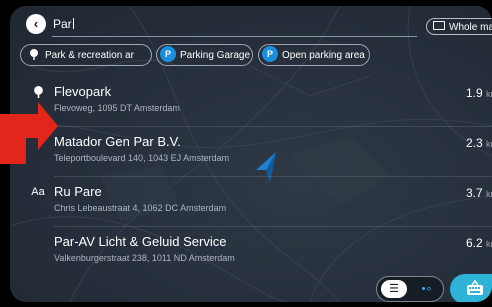 Image resolution: width=492 pixels, height=307 pixels. Describe the element at coordinates (427, 289) in the screenshot. I see `map-view-icon: •∘` at that location.